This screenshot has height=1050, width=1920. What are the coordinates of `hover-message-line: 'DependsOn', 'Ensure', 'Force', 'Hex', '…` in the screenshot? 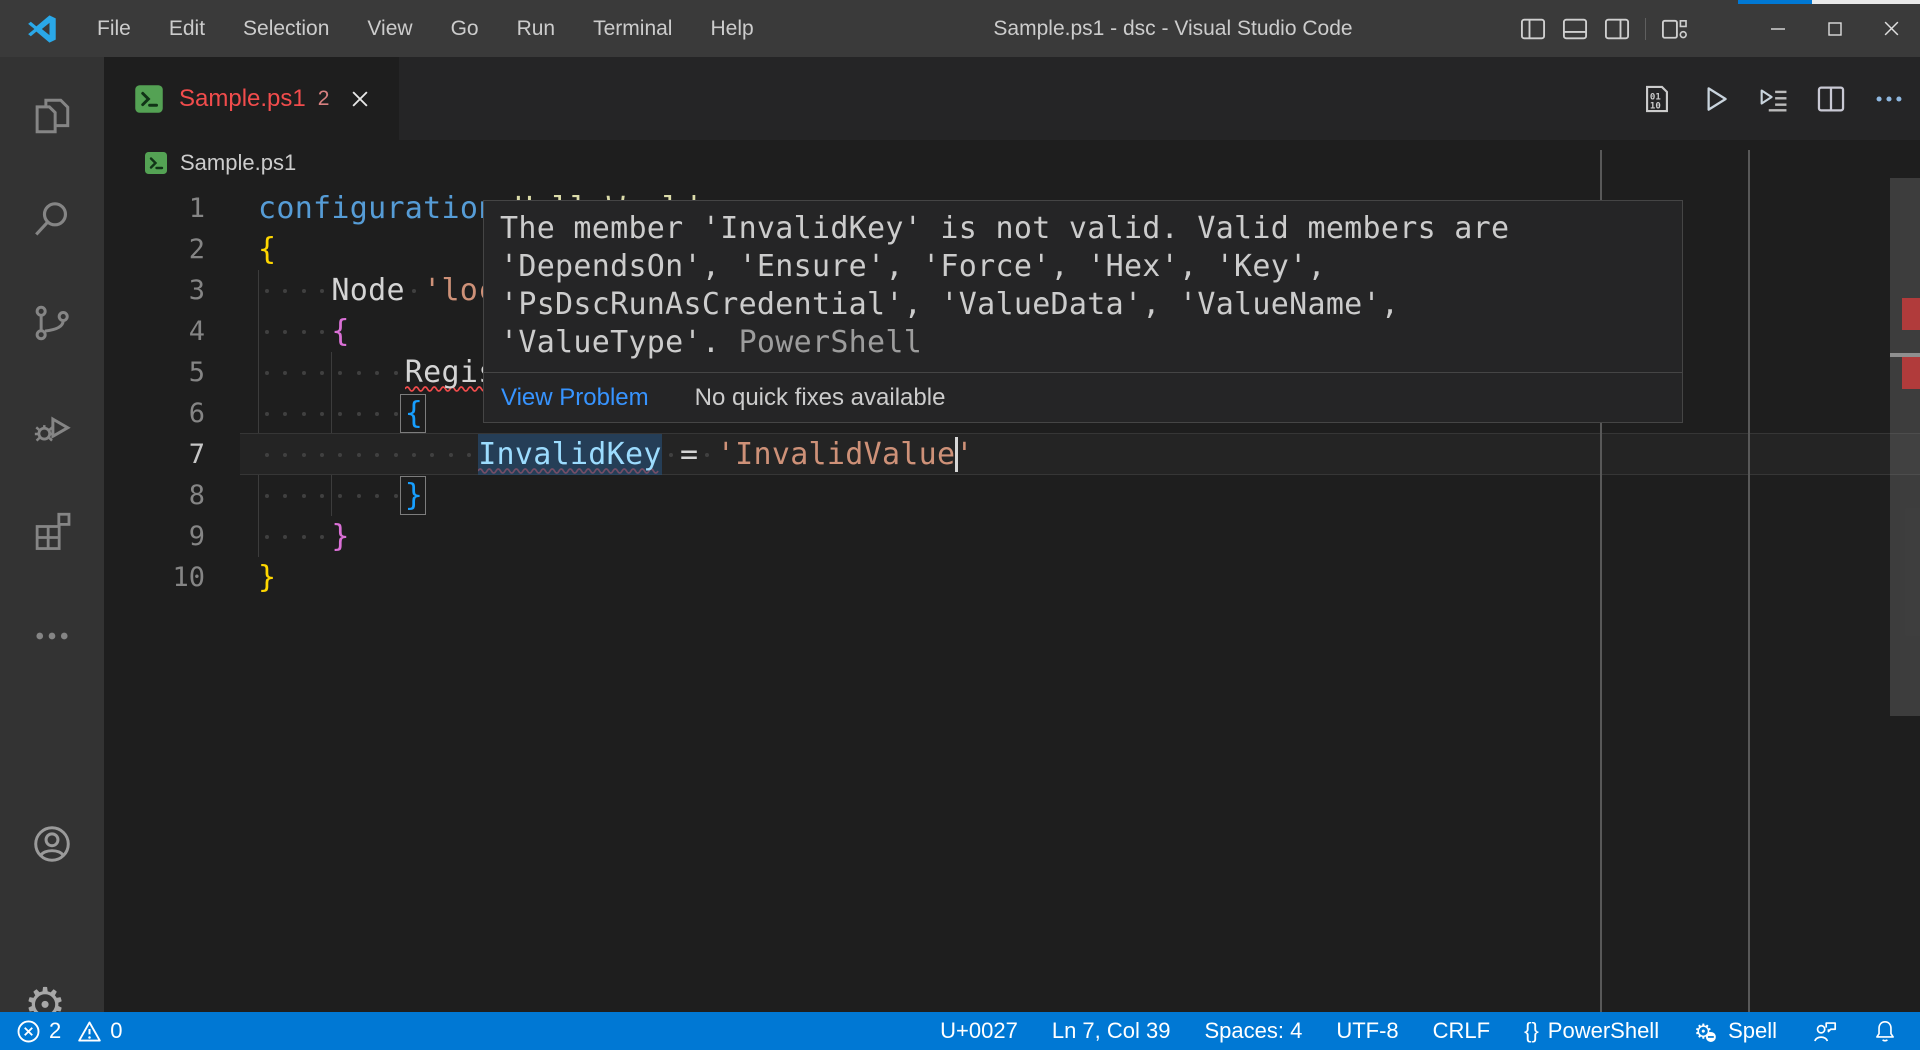 It's located at (913, 266).